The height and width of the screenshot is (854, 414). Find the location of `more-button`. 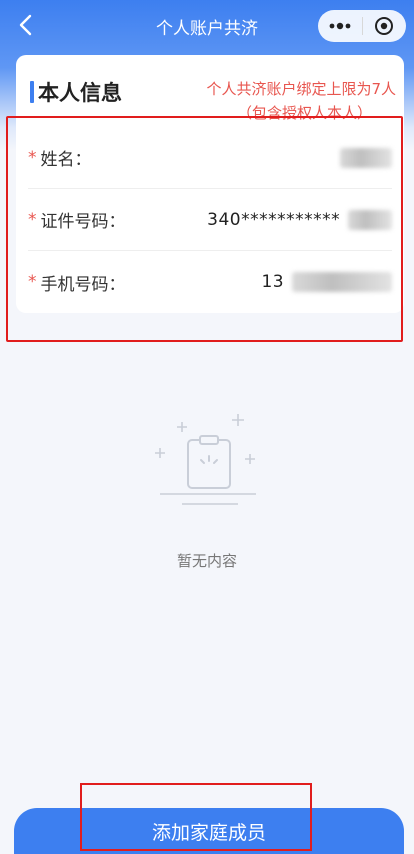

more-button is located at coordinates (340, 26).